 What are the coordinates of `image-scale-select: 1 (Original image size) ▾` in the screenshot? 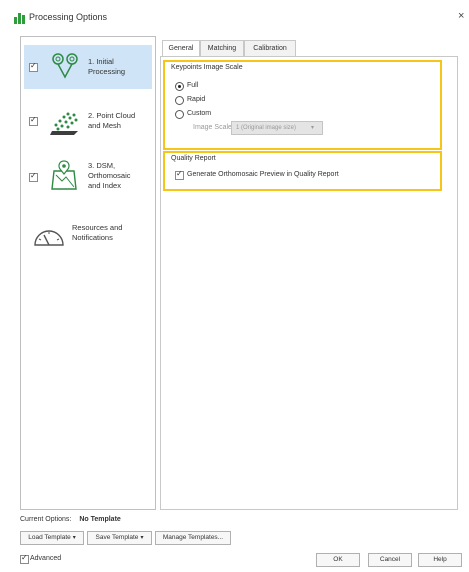 It's located at (277, 128).